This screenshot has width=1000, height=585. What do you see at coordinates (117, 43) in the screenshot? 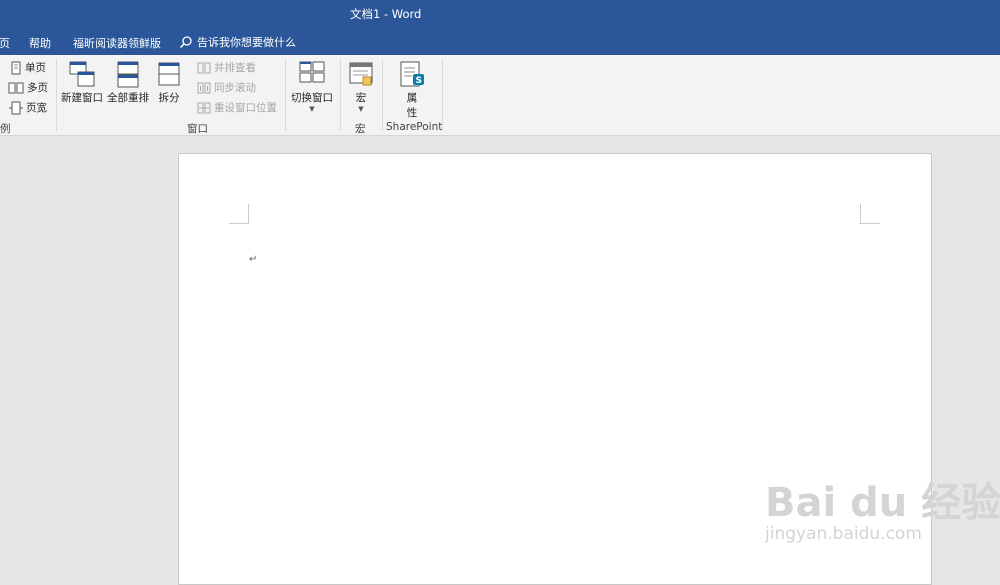
I see `tab-foxit-reader: 福昕阅读器领鲜版` at bounding box center [117, 43].